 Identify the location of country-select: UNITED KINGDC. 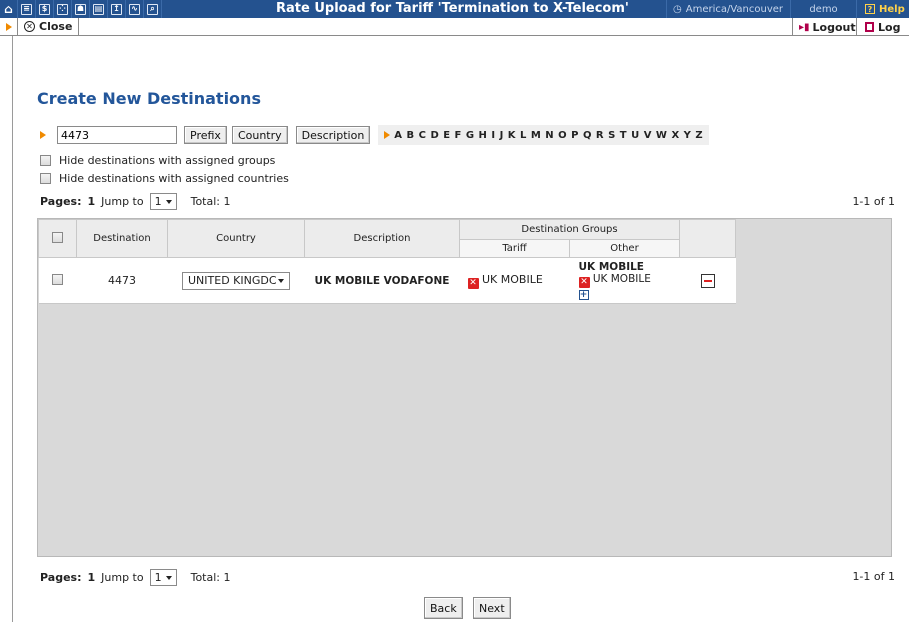
(236, 280).